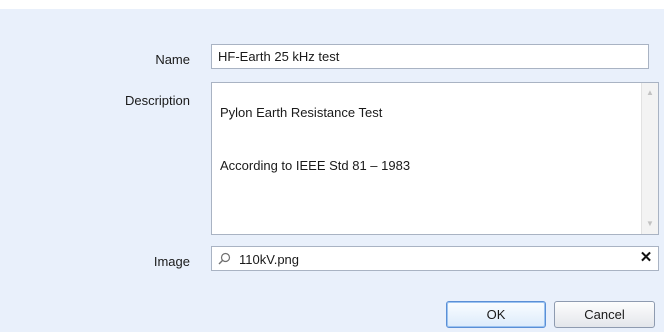 The image size is (664, 332). Describe the element at coordinates (496, 314) in the screenshot. I see `ok-button: OK` at that location.